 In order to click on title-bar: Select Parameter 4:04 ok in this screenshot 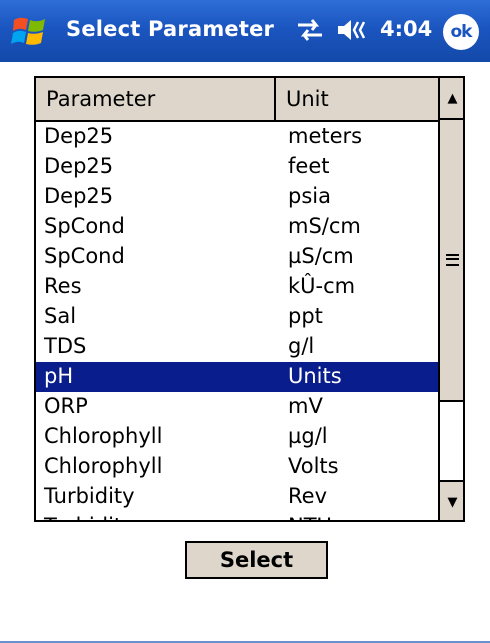, I will do `click(245, 31)`.